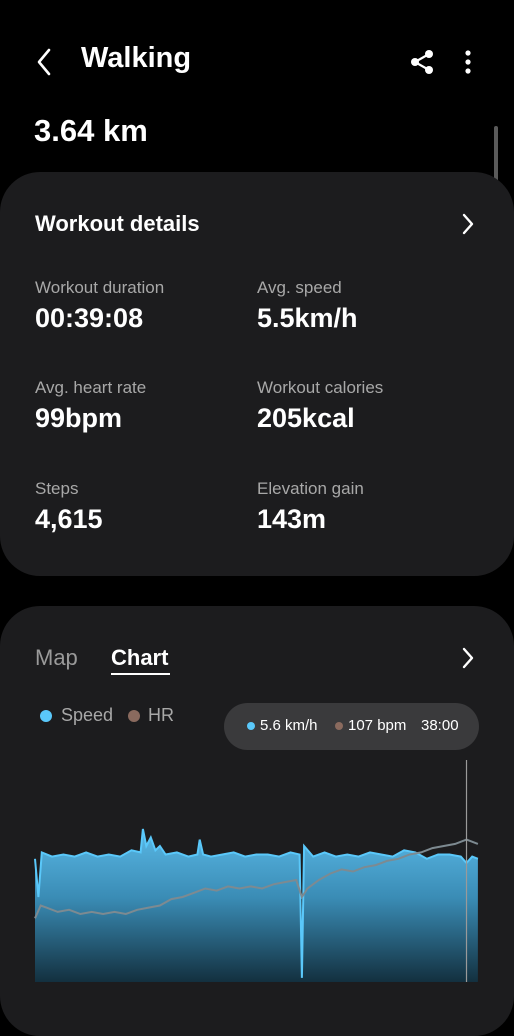  Describe the element at coordinates (117, 223) in the screenshot. I see `workout-details-title: Workout details` at that location.